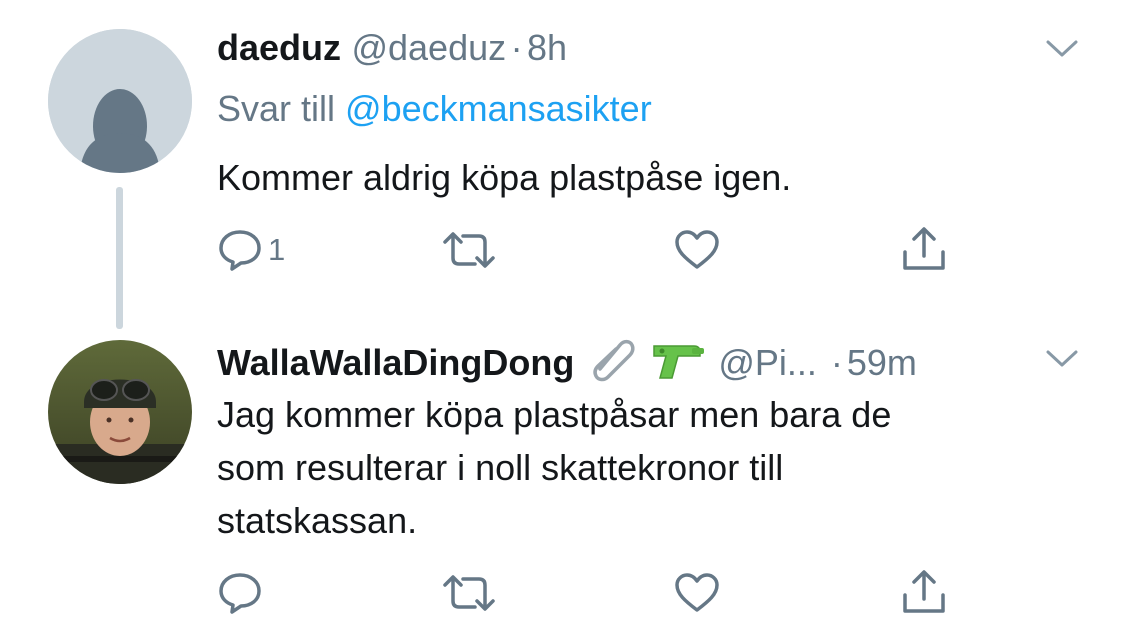 The image size is (1124, 635). I want to click on tweet-header: daeduz @daeduz · 8h, so click(392, 48).